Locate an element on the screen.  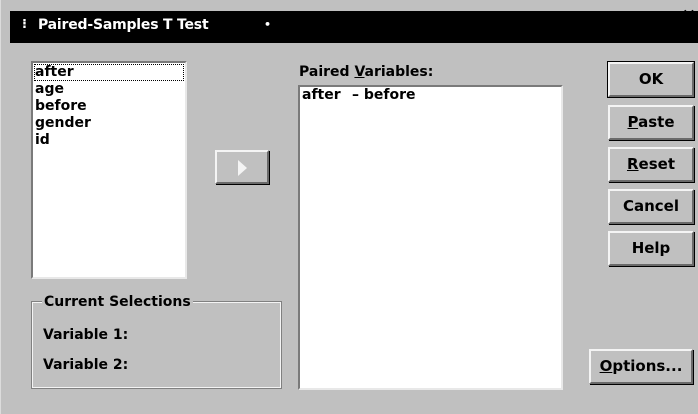
paste-button: Paste is located at coordinates (651, 122).